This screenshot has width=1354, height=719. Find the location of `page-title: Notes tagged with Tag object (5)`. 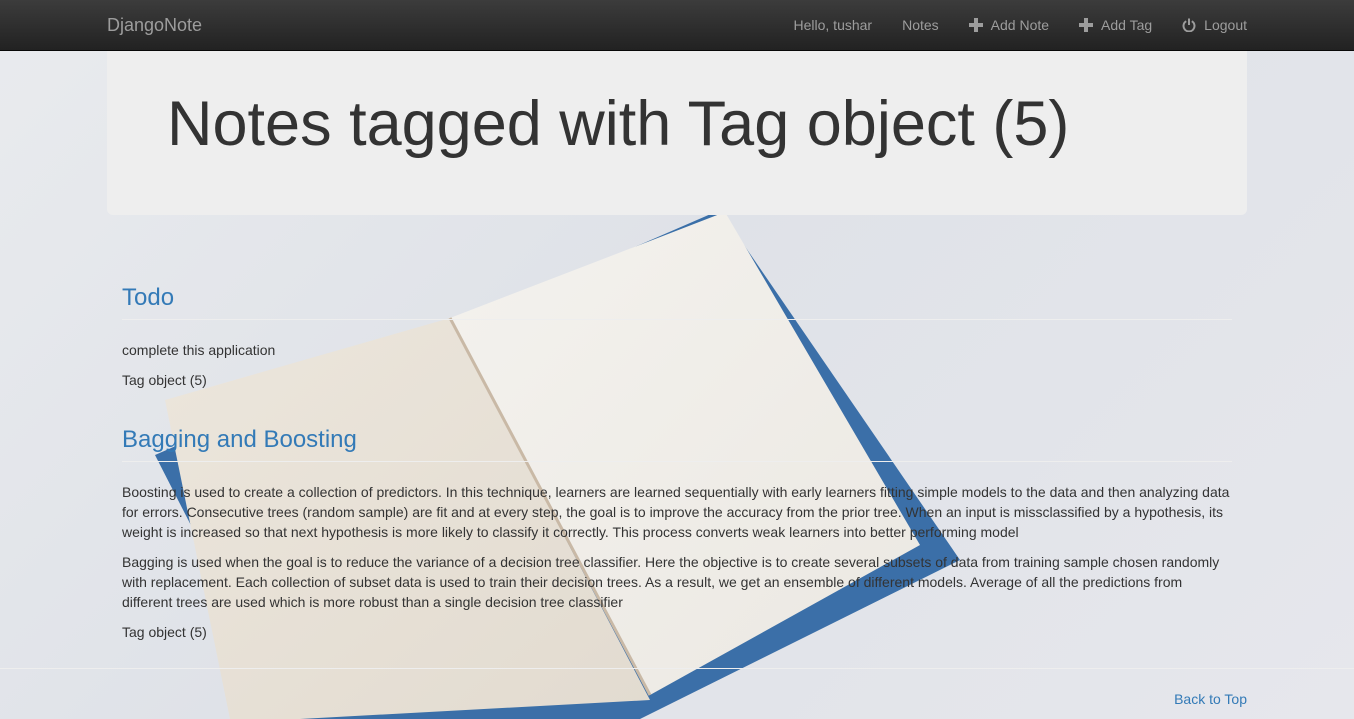

page-title: Notes tagged with Tag object (5) is located at coordinates (618, 124).